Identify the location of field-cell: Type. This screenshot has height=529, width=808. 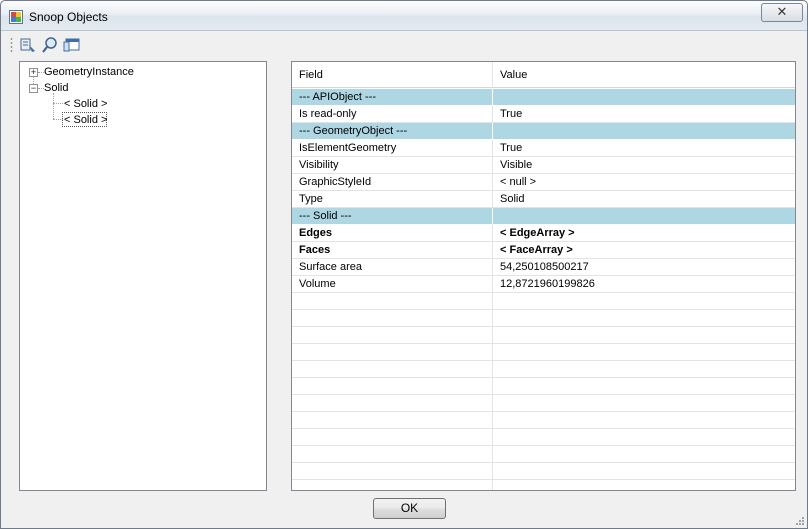
(392, 199).